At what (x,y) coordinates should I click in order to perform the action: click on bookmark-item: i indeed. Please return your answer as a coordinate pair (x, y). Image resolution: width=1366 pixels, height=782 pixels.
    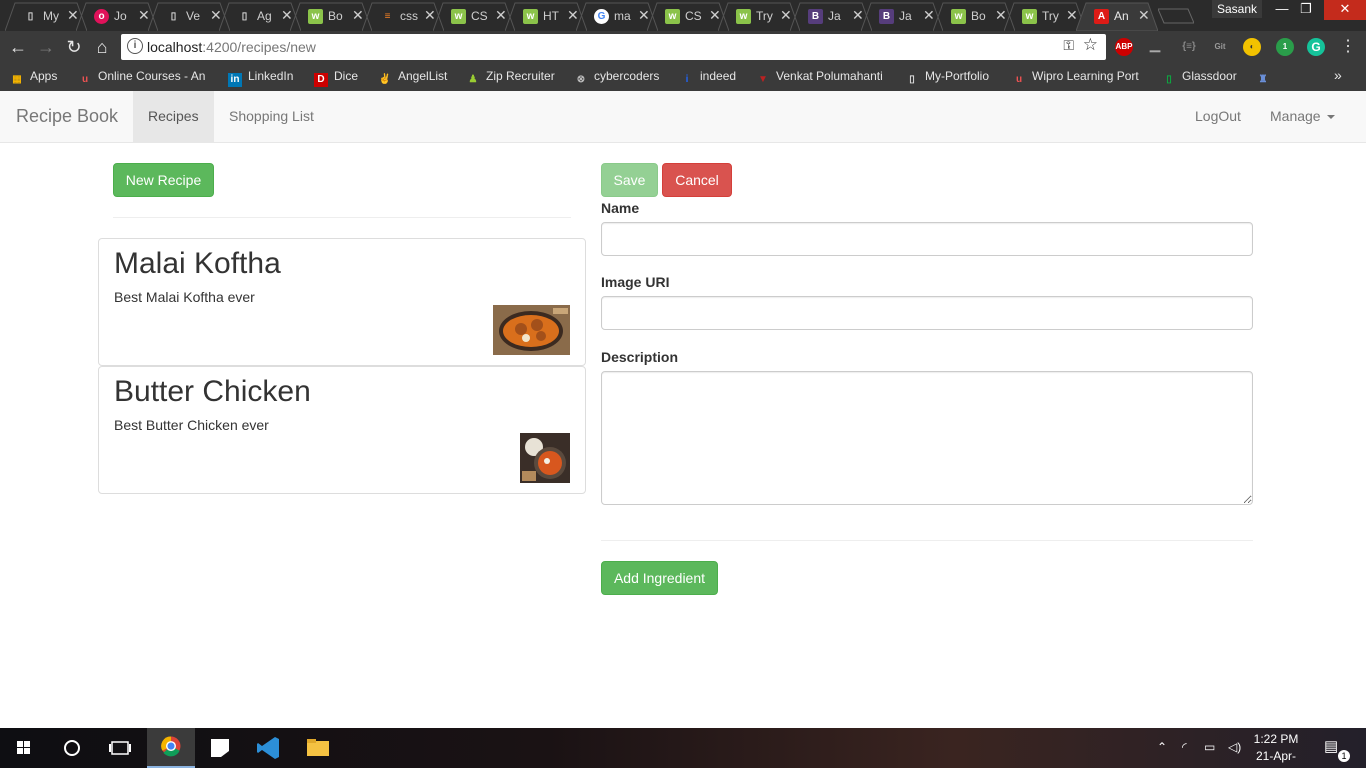
    Looking at the image, I should click on (708, 77).